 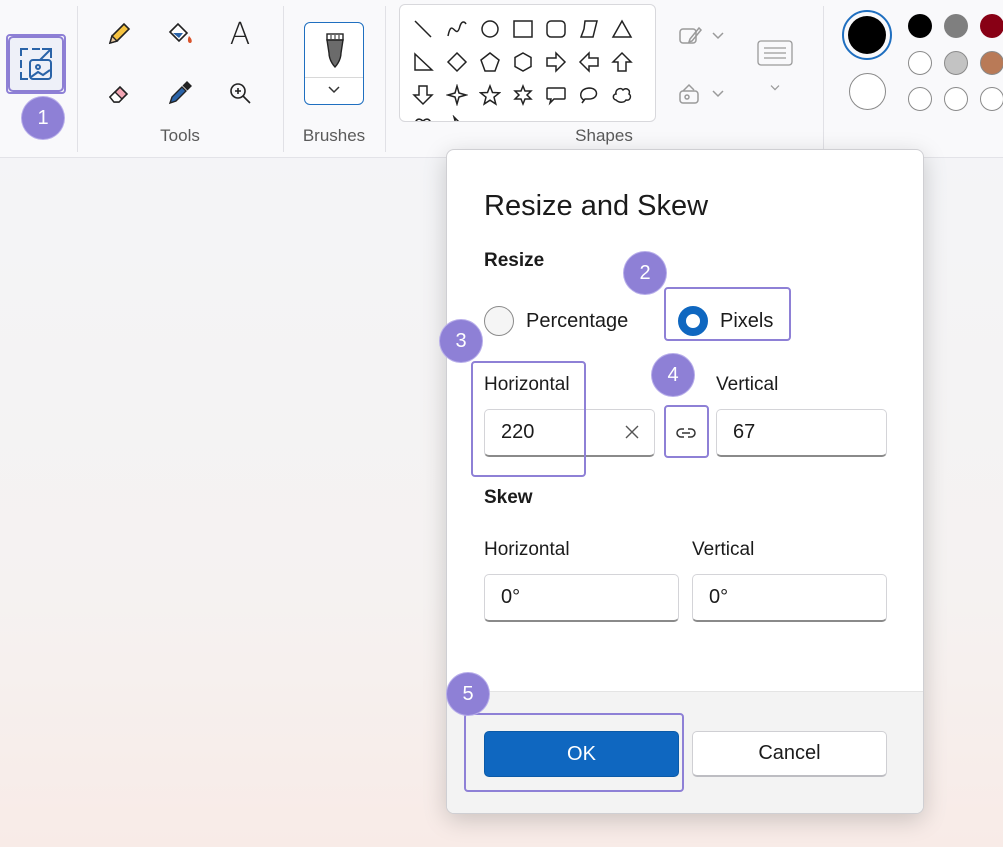 What do you see at coordinates (423, 119) in the screenshot?
I see `heart-icon` at bounding box center [423, 119].